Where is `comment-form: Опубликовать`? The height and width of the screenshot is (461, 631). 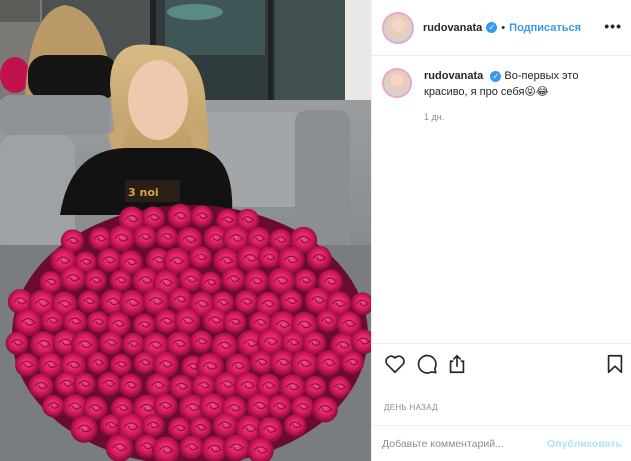
comment-form: Опубликовать is located at coordinates (501, 443).